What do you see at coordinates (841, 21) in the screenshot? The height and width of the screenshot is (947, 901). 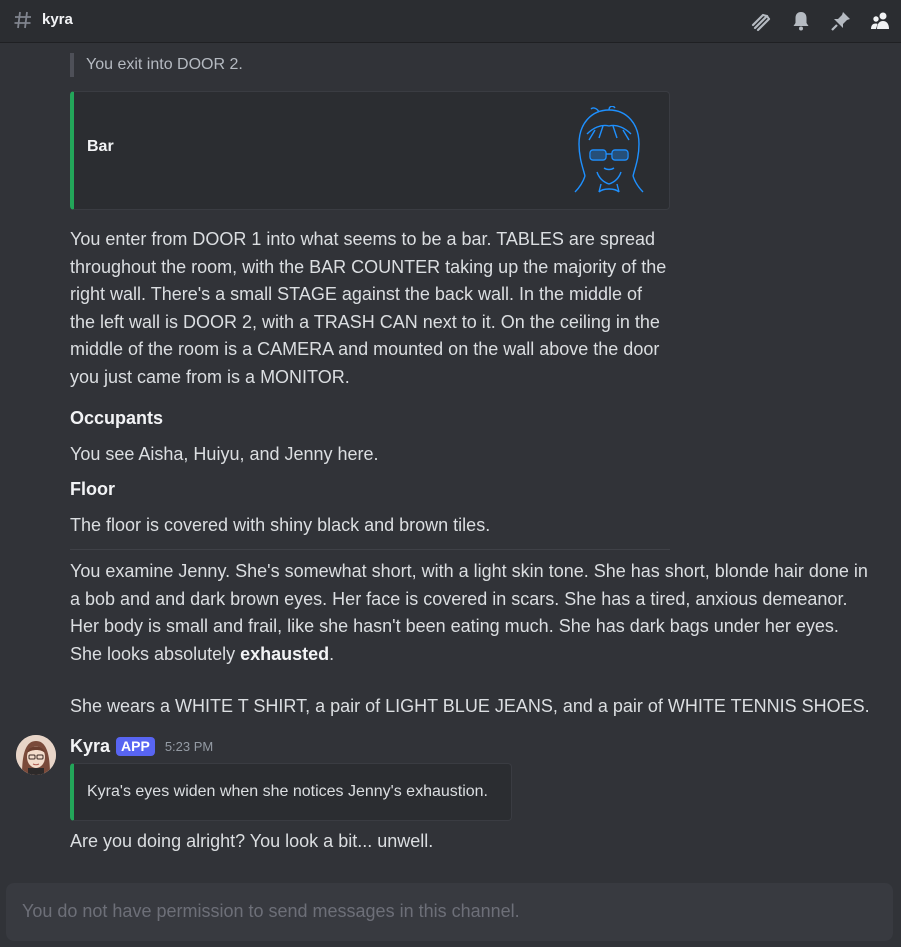 I see `pin-icon` at bounding box center [841, 21].